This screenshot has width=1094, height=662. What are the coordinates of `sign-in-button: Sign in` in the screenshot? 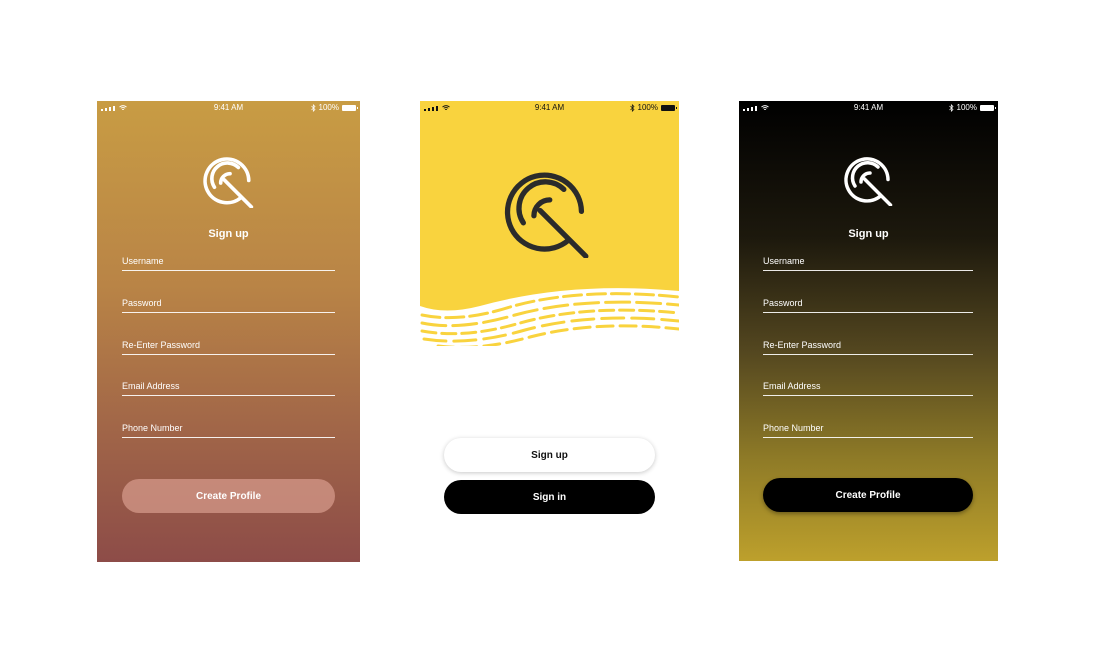 It's located at (549, 497).